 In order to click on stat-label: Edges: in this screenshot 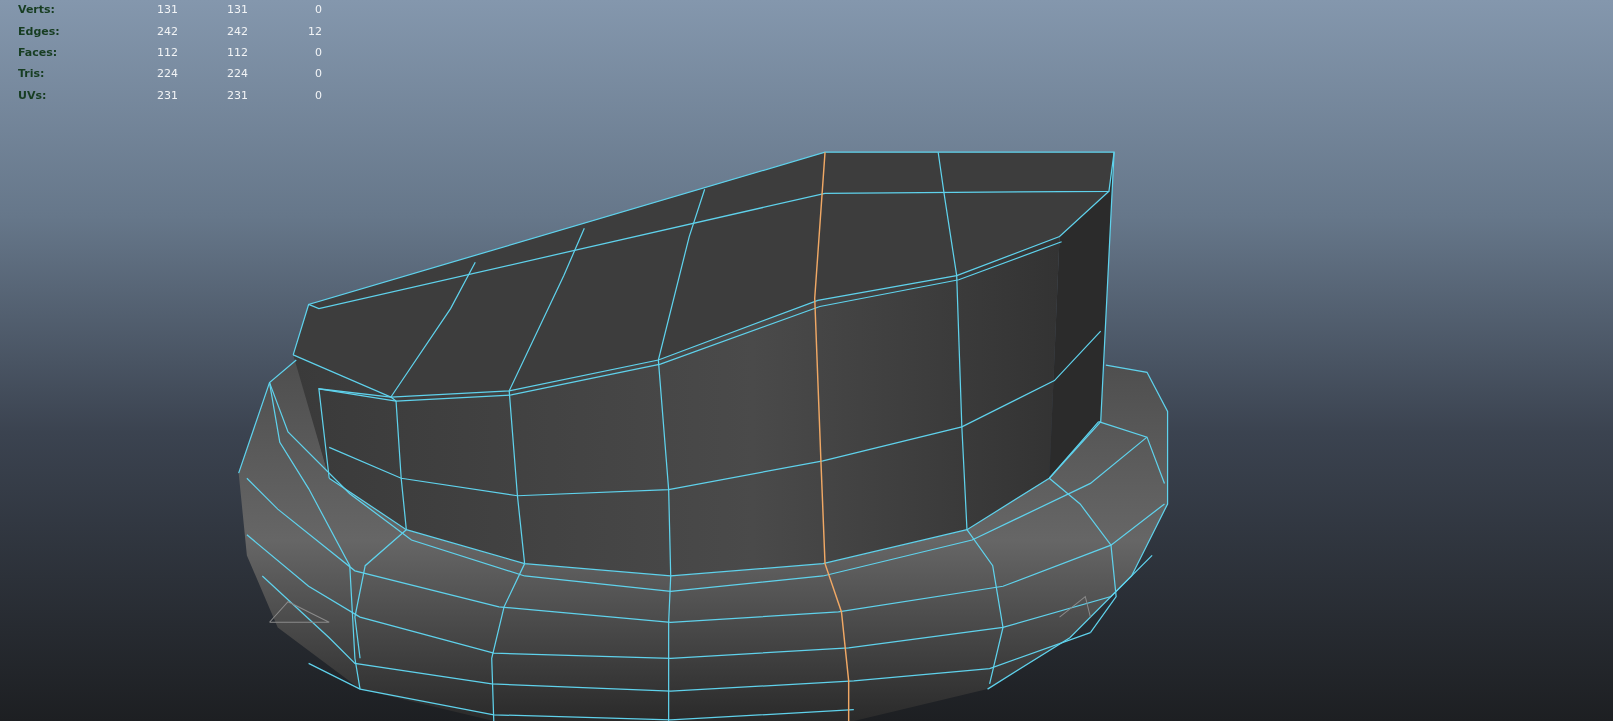, I will do `click(38, 31)`.